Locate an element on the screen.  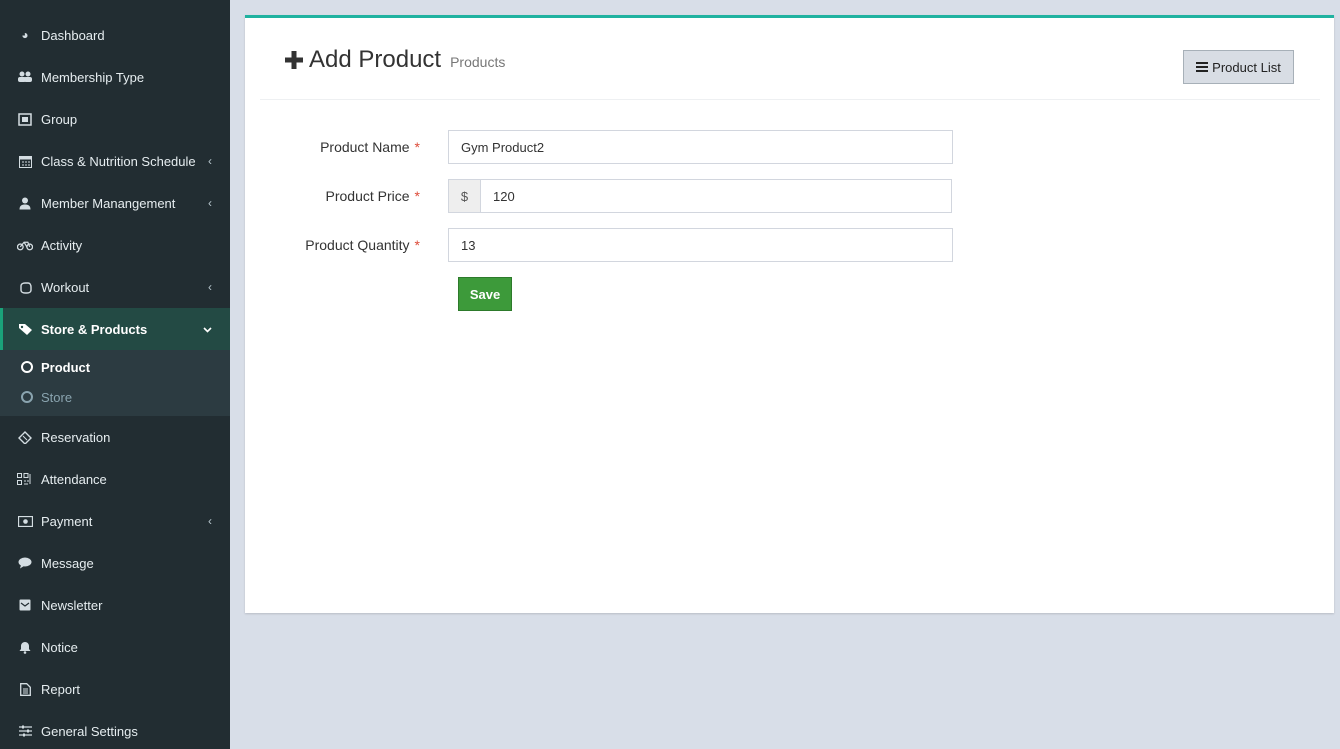
comment-icon is located at coordinates (25, 563).